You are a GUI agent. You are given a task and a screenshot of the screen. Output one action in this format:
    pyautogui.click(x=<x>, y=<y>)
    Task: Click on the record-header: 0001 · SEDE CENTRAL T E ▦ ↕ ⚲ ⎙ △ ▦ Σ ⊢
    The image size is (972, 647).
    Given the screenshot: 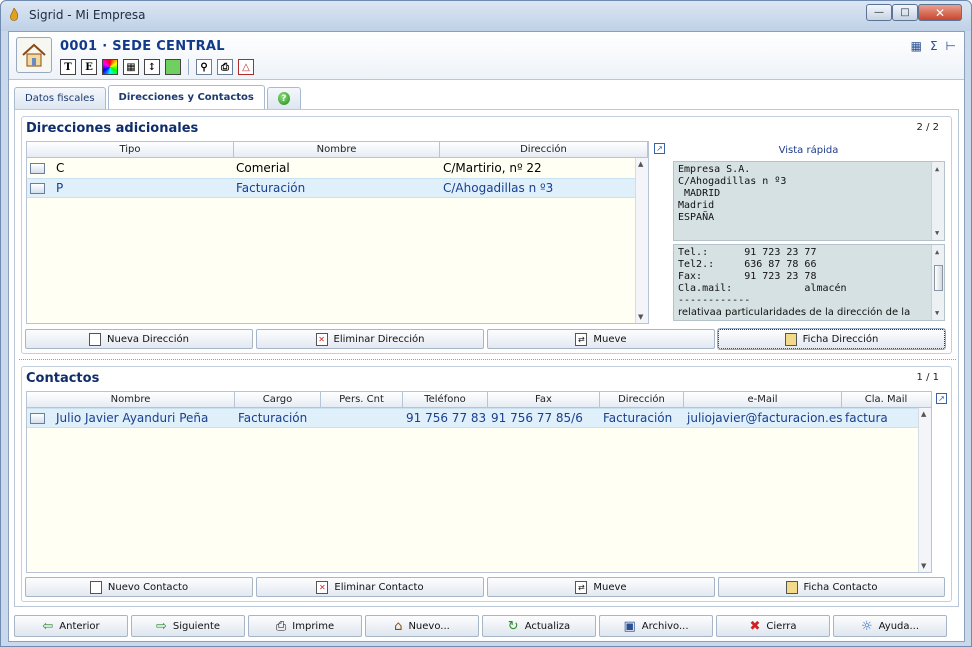 What is the action you would take?
    pyautogui.click(x=486, y=56)
    